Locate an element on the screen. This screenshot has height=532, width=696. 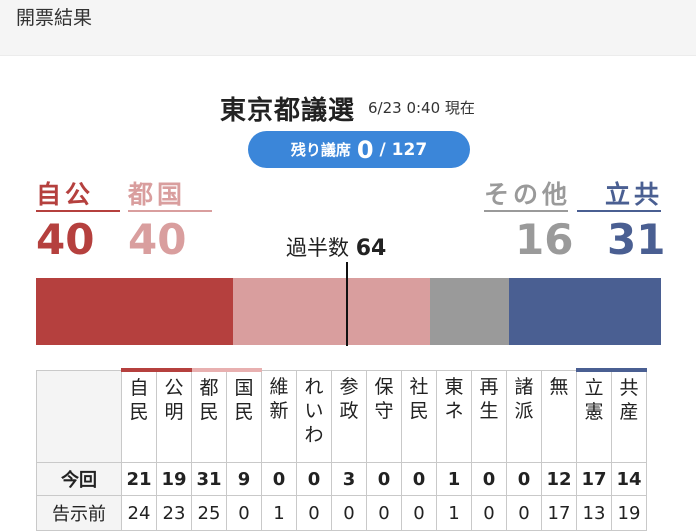
party-header: 維 新 is located at coordinates (279, 416).